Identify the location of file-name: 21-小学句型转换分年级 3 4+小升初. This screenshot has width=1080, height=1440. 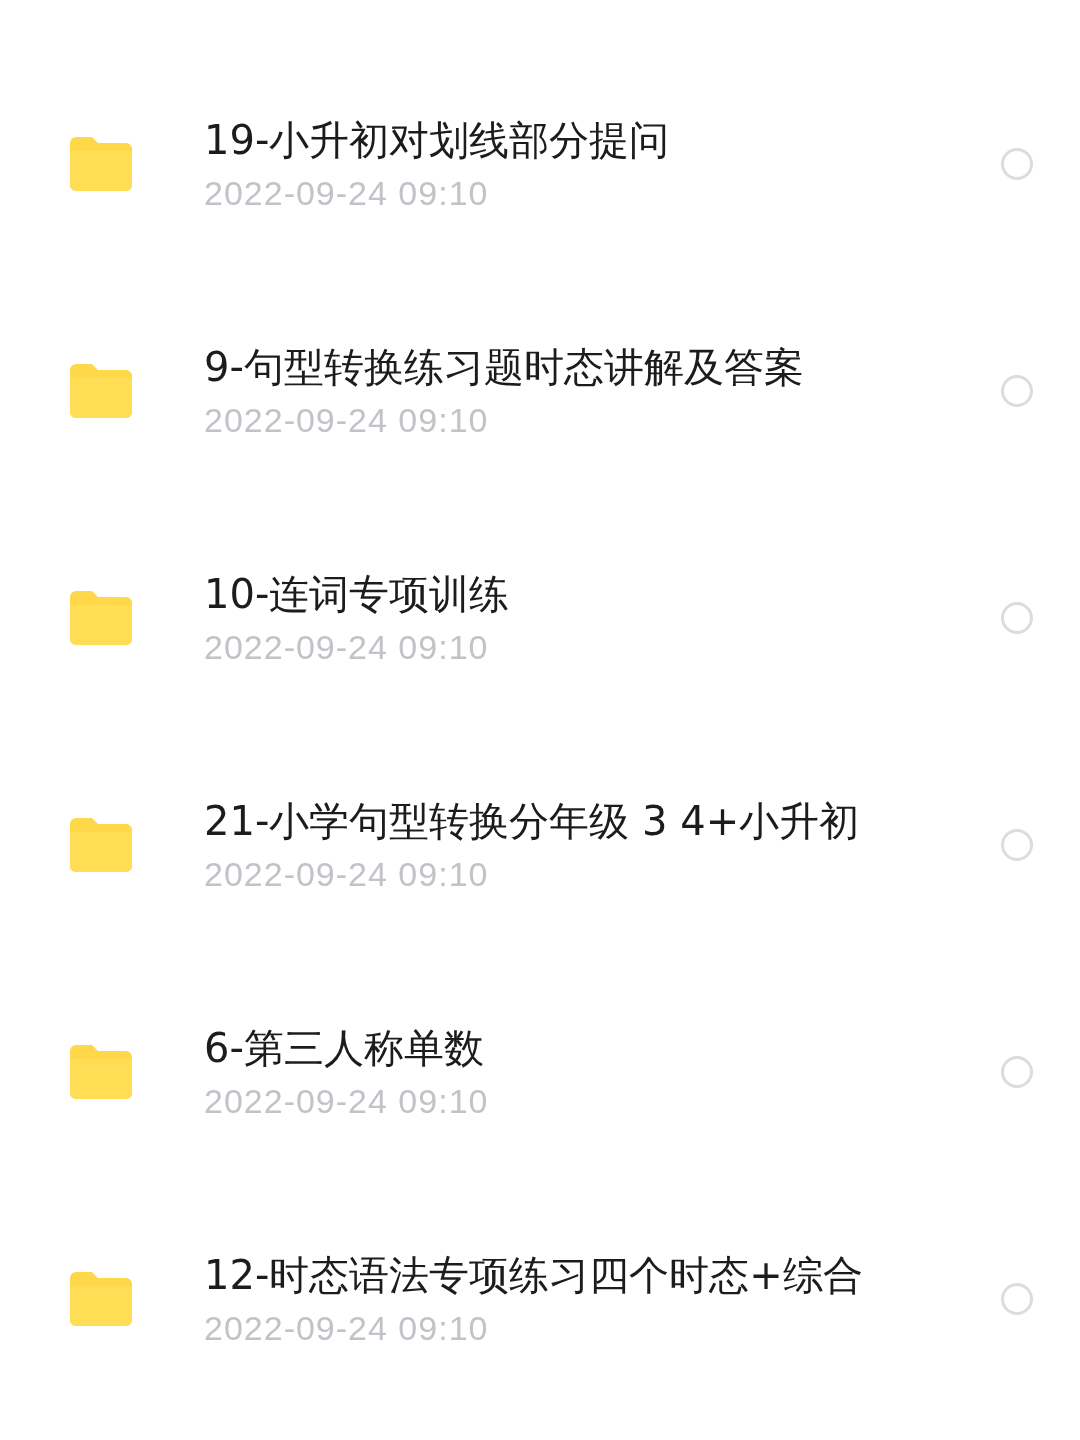
(544, 820).